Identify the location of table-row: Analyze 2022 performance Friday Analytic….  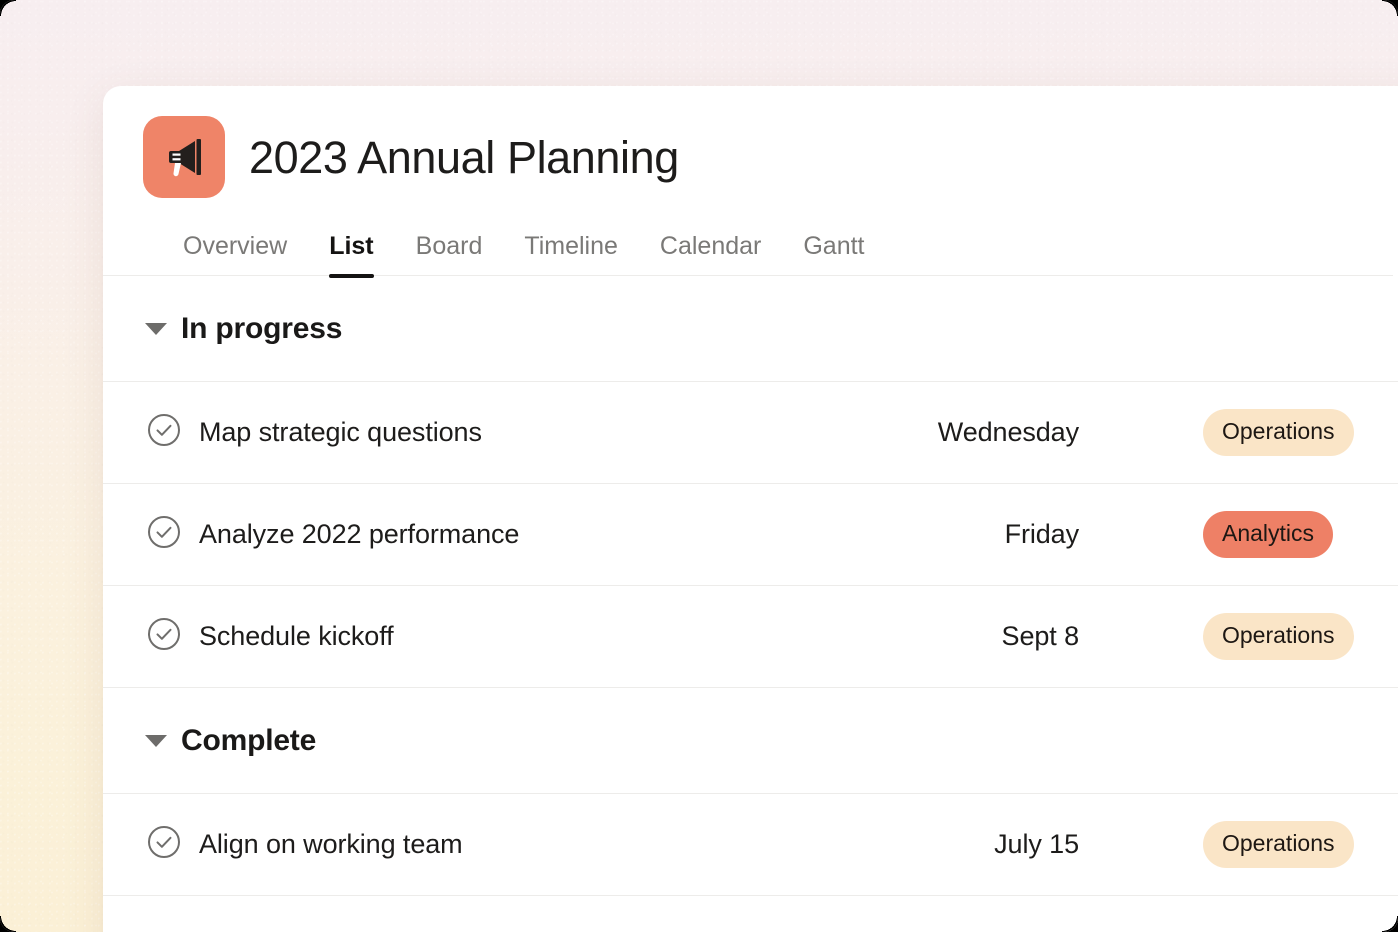
(750, 535).